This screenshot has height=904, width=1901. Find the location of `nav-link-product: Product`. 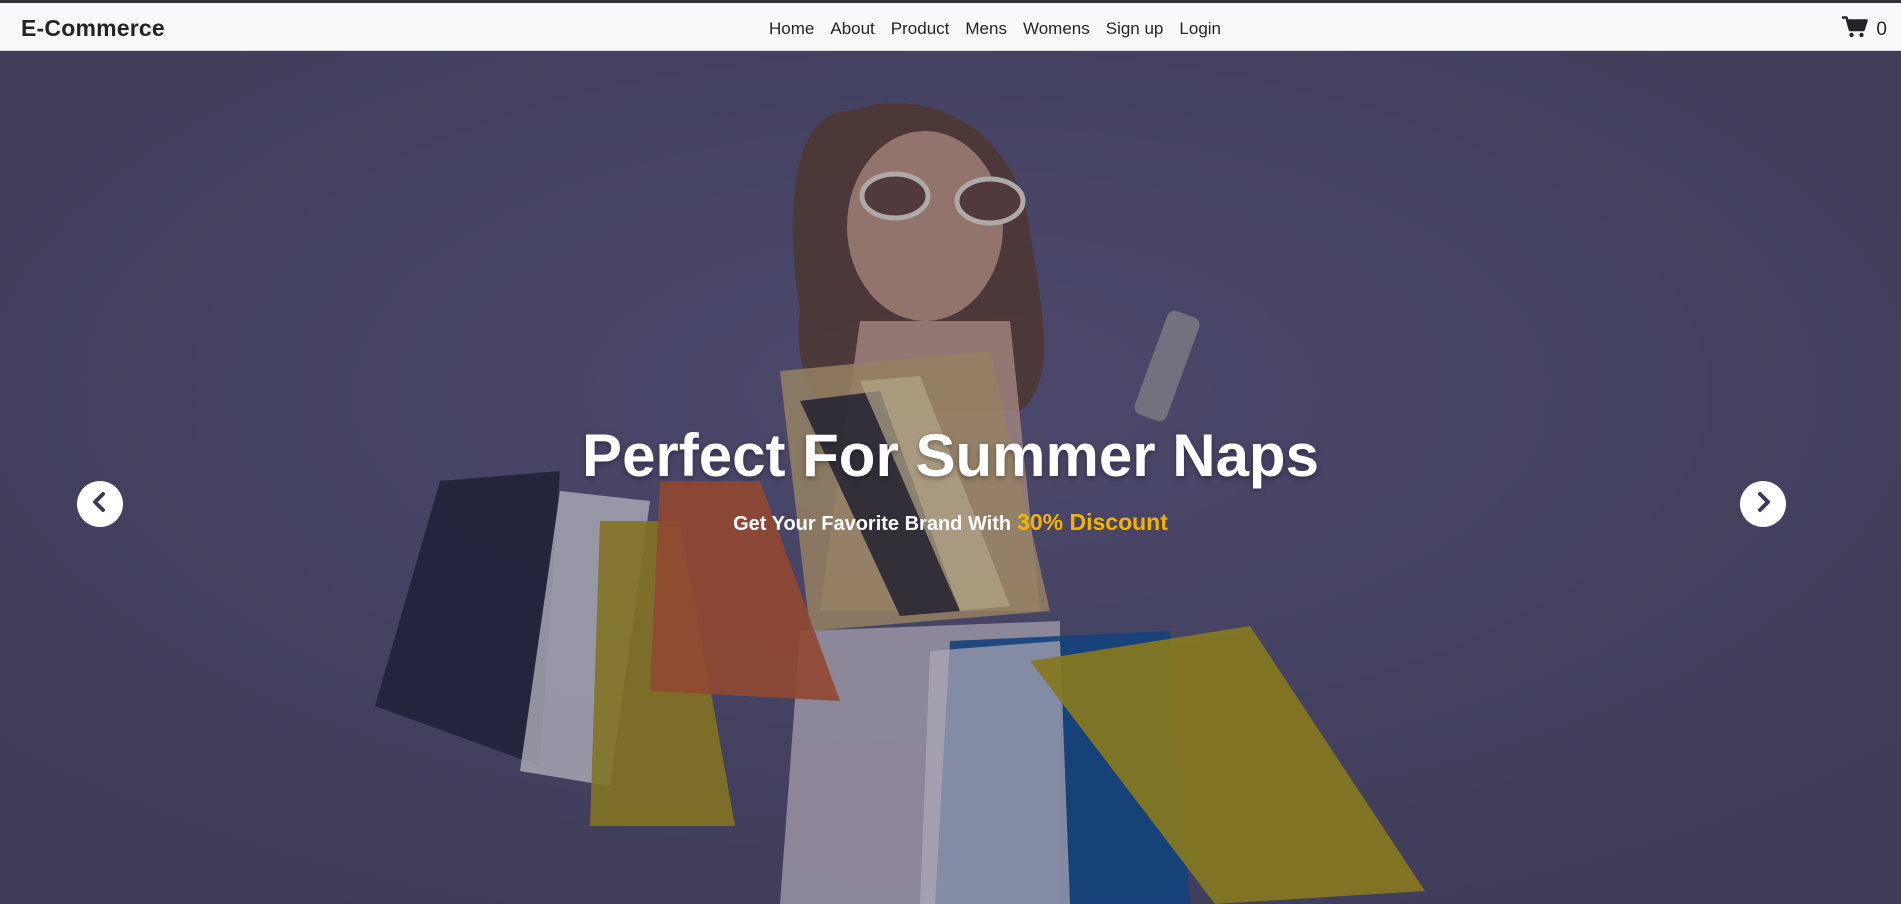

nav-link-product: Product is located at coordinates (920, 29).